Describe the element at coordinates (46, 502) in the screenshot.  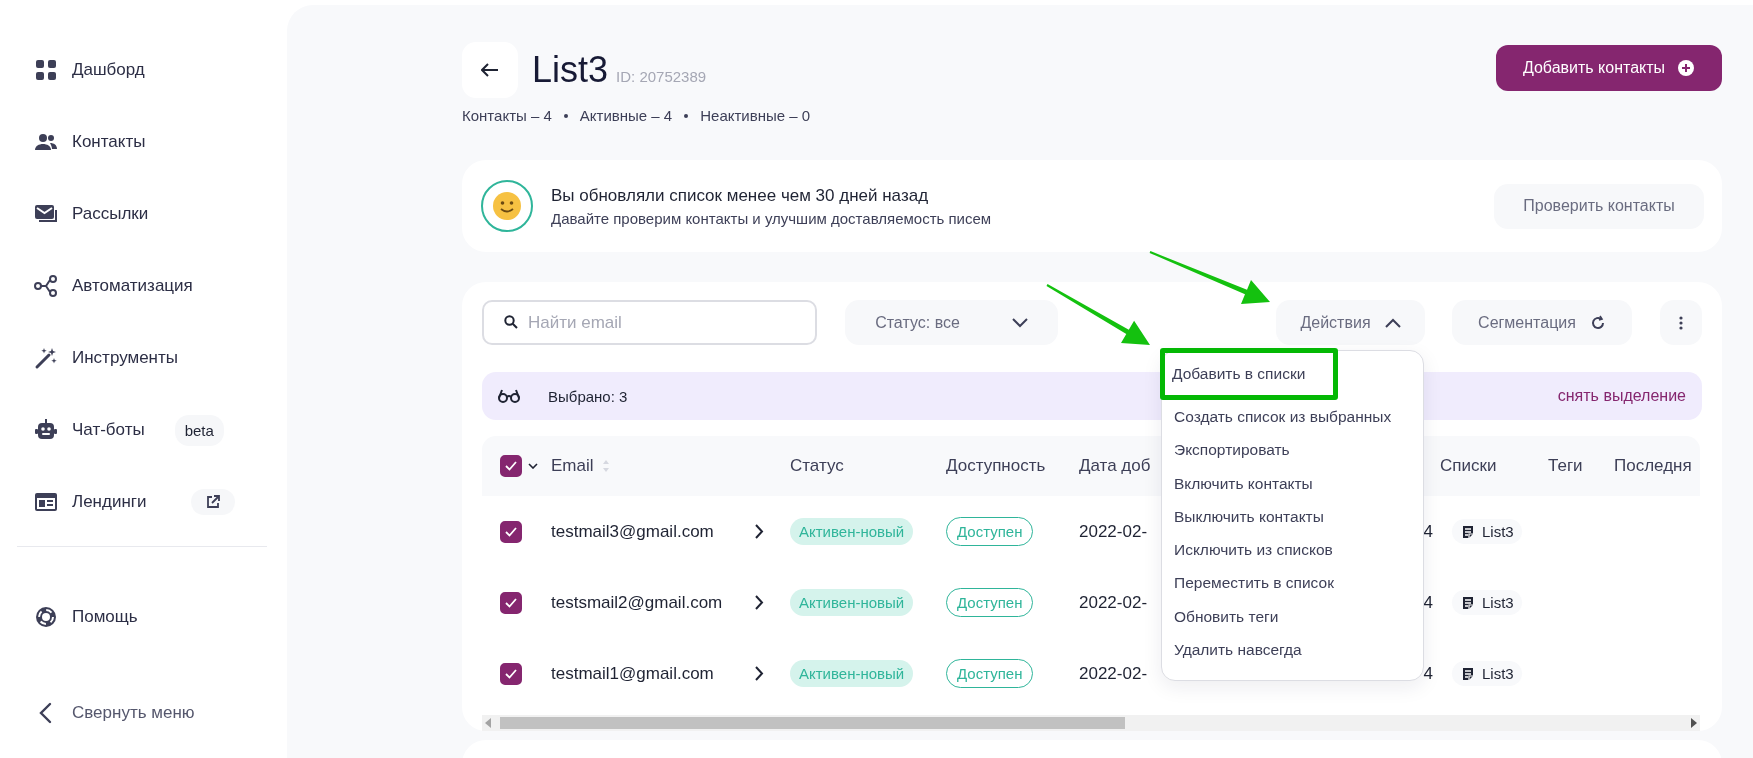
I see `layout-icon` at that location.